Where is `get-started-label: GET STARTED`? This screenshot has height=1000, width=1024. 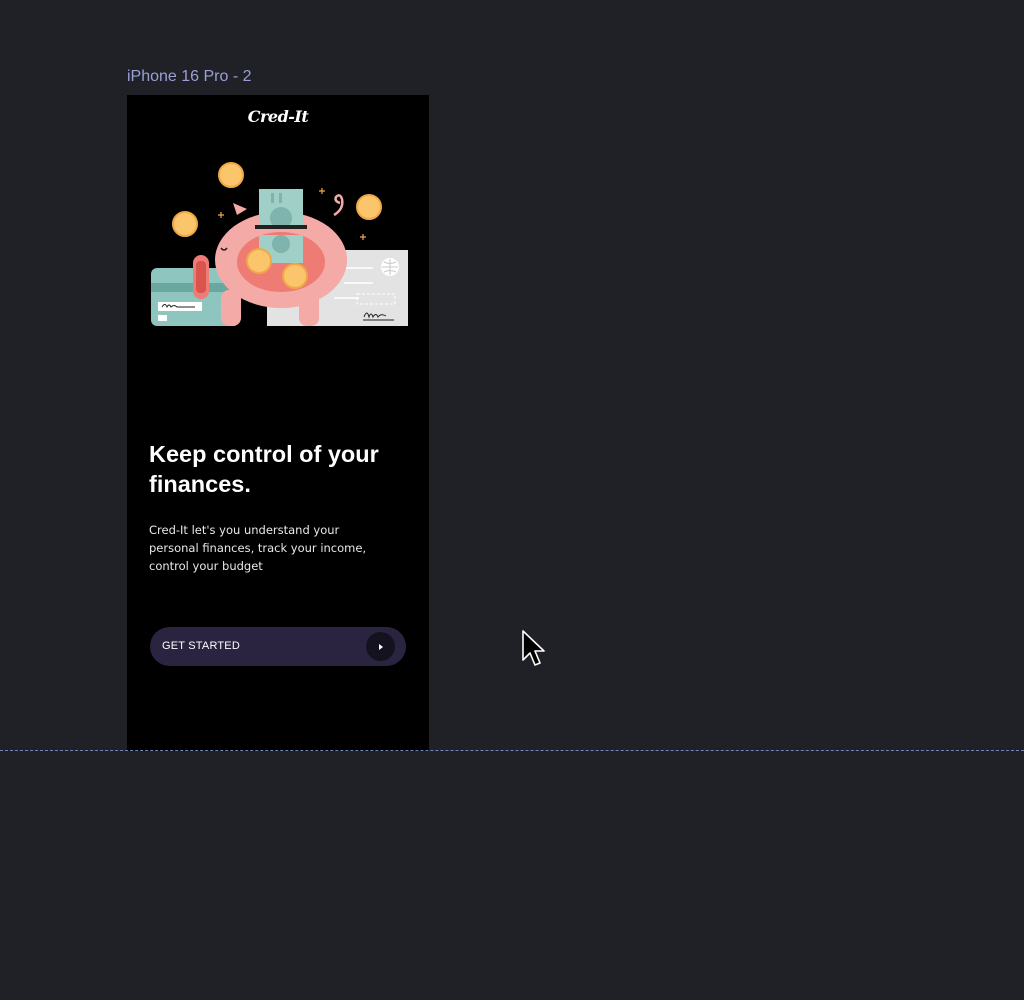
get-started-label: GET STARTED is located at coordinates (201, 646).